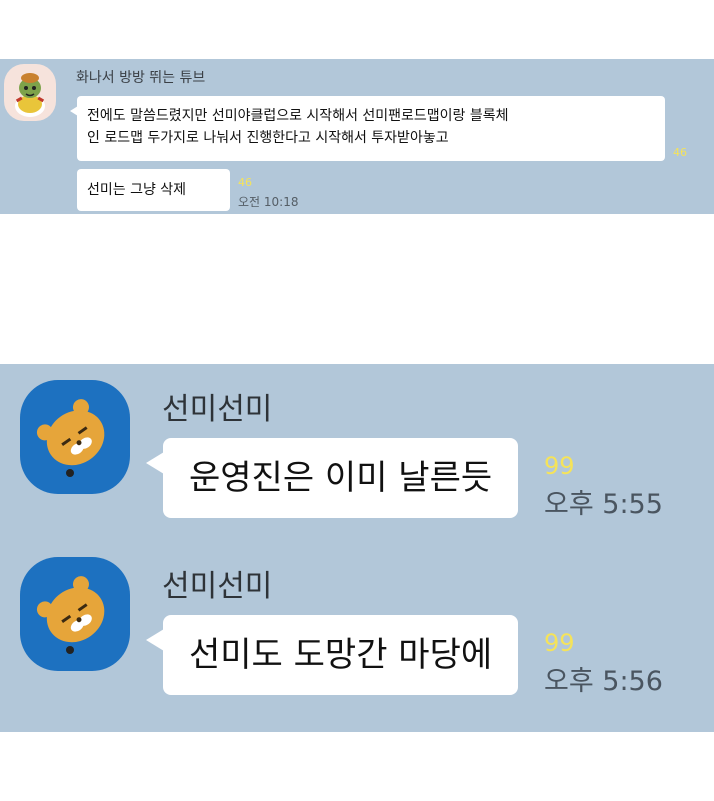  Describe the element at coordinates (137, 190) in the screenshot. I see `message-text: 선미는 그냥 삭제` at that location.